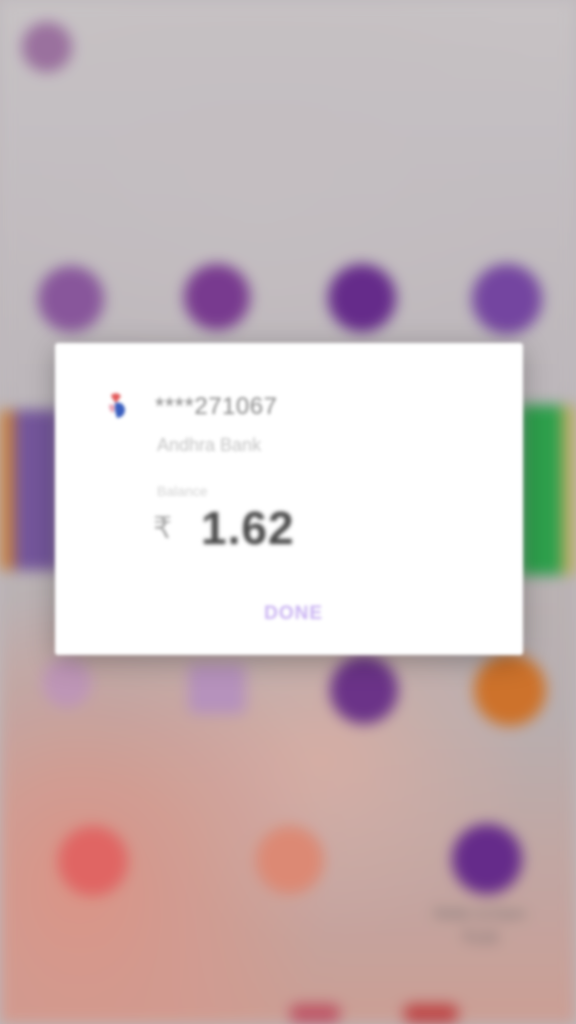 The image size is (576, 1024). What do you see at coordinates (248, 528) in the screenshot?
I see `balance-amount: 1.62` at bounding box center [248, 528].